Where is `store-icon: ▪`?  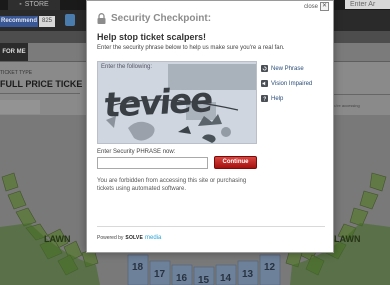
store-icon: ▪ is located at coordinates (20, 4).